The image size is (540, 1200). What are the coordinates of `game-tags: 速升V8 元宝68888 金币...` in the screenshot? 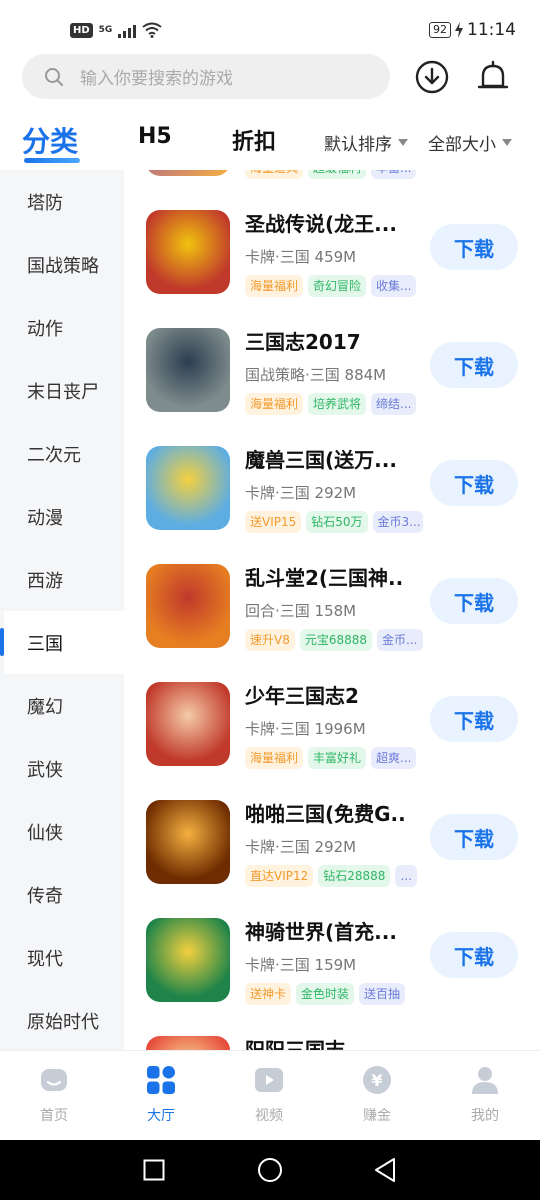 It's located at (334, 640).